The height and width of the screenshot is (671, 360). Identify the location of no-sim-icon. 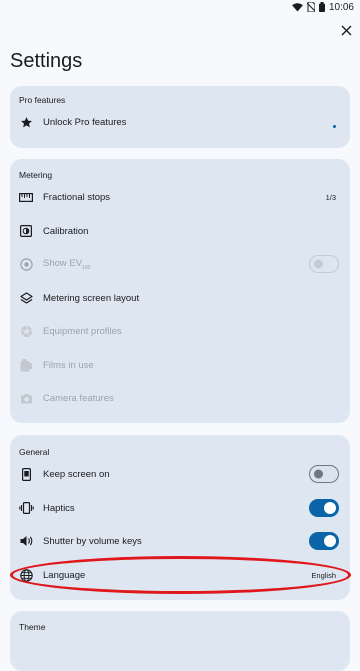
(310, 7).